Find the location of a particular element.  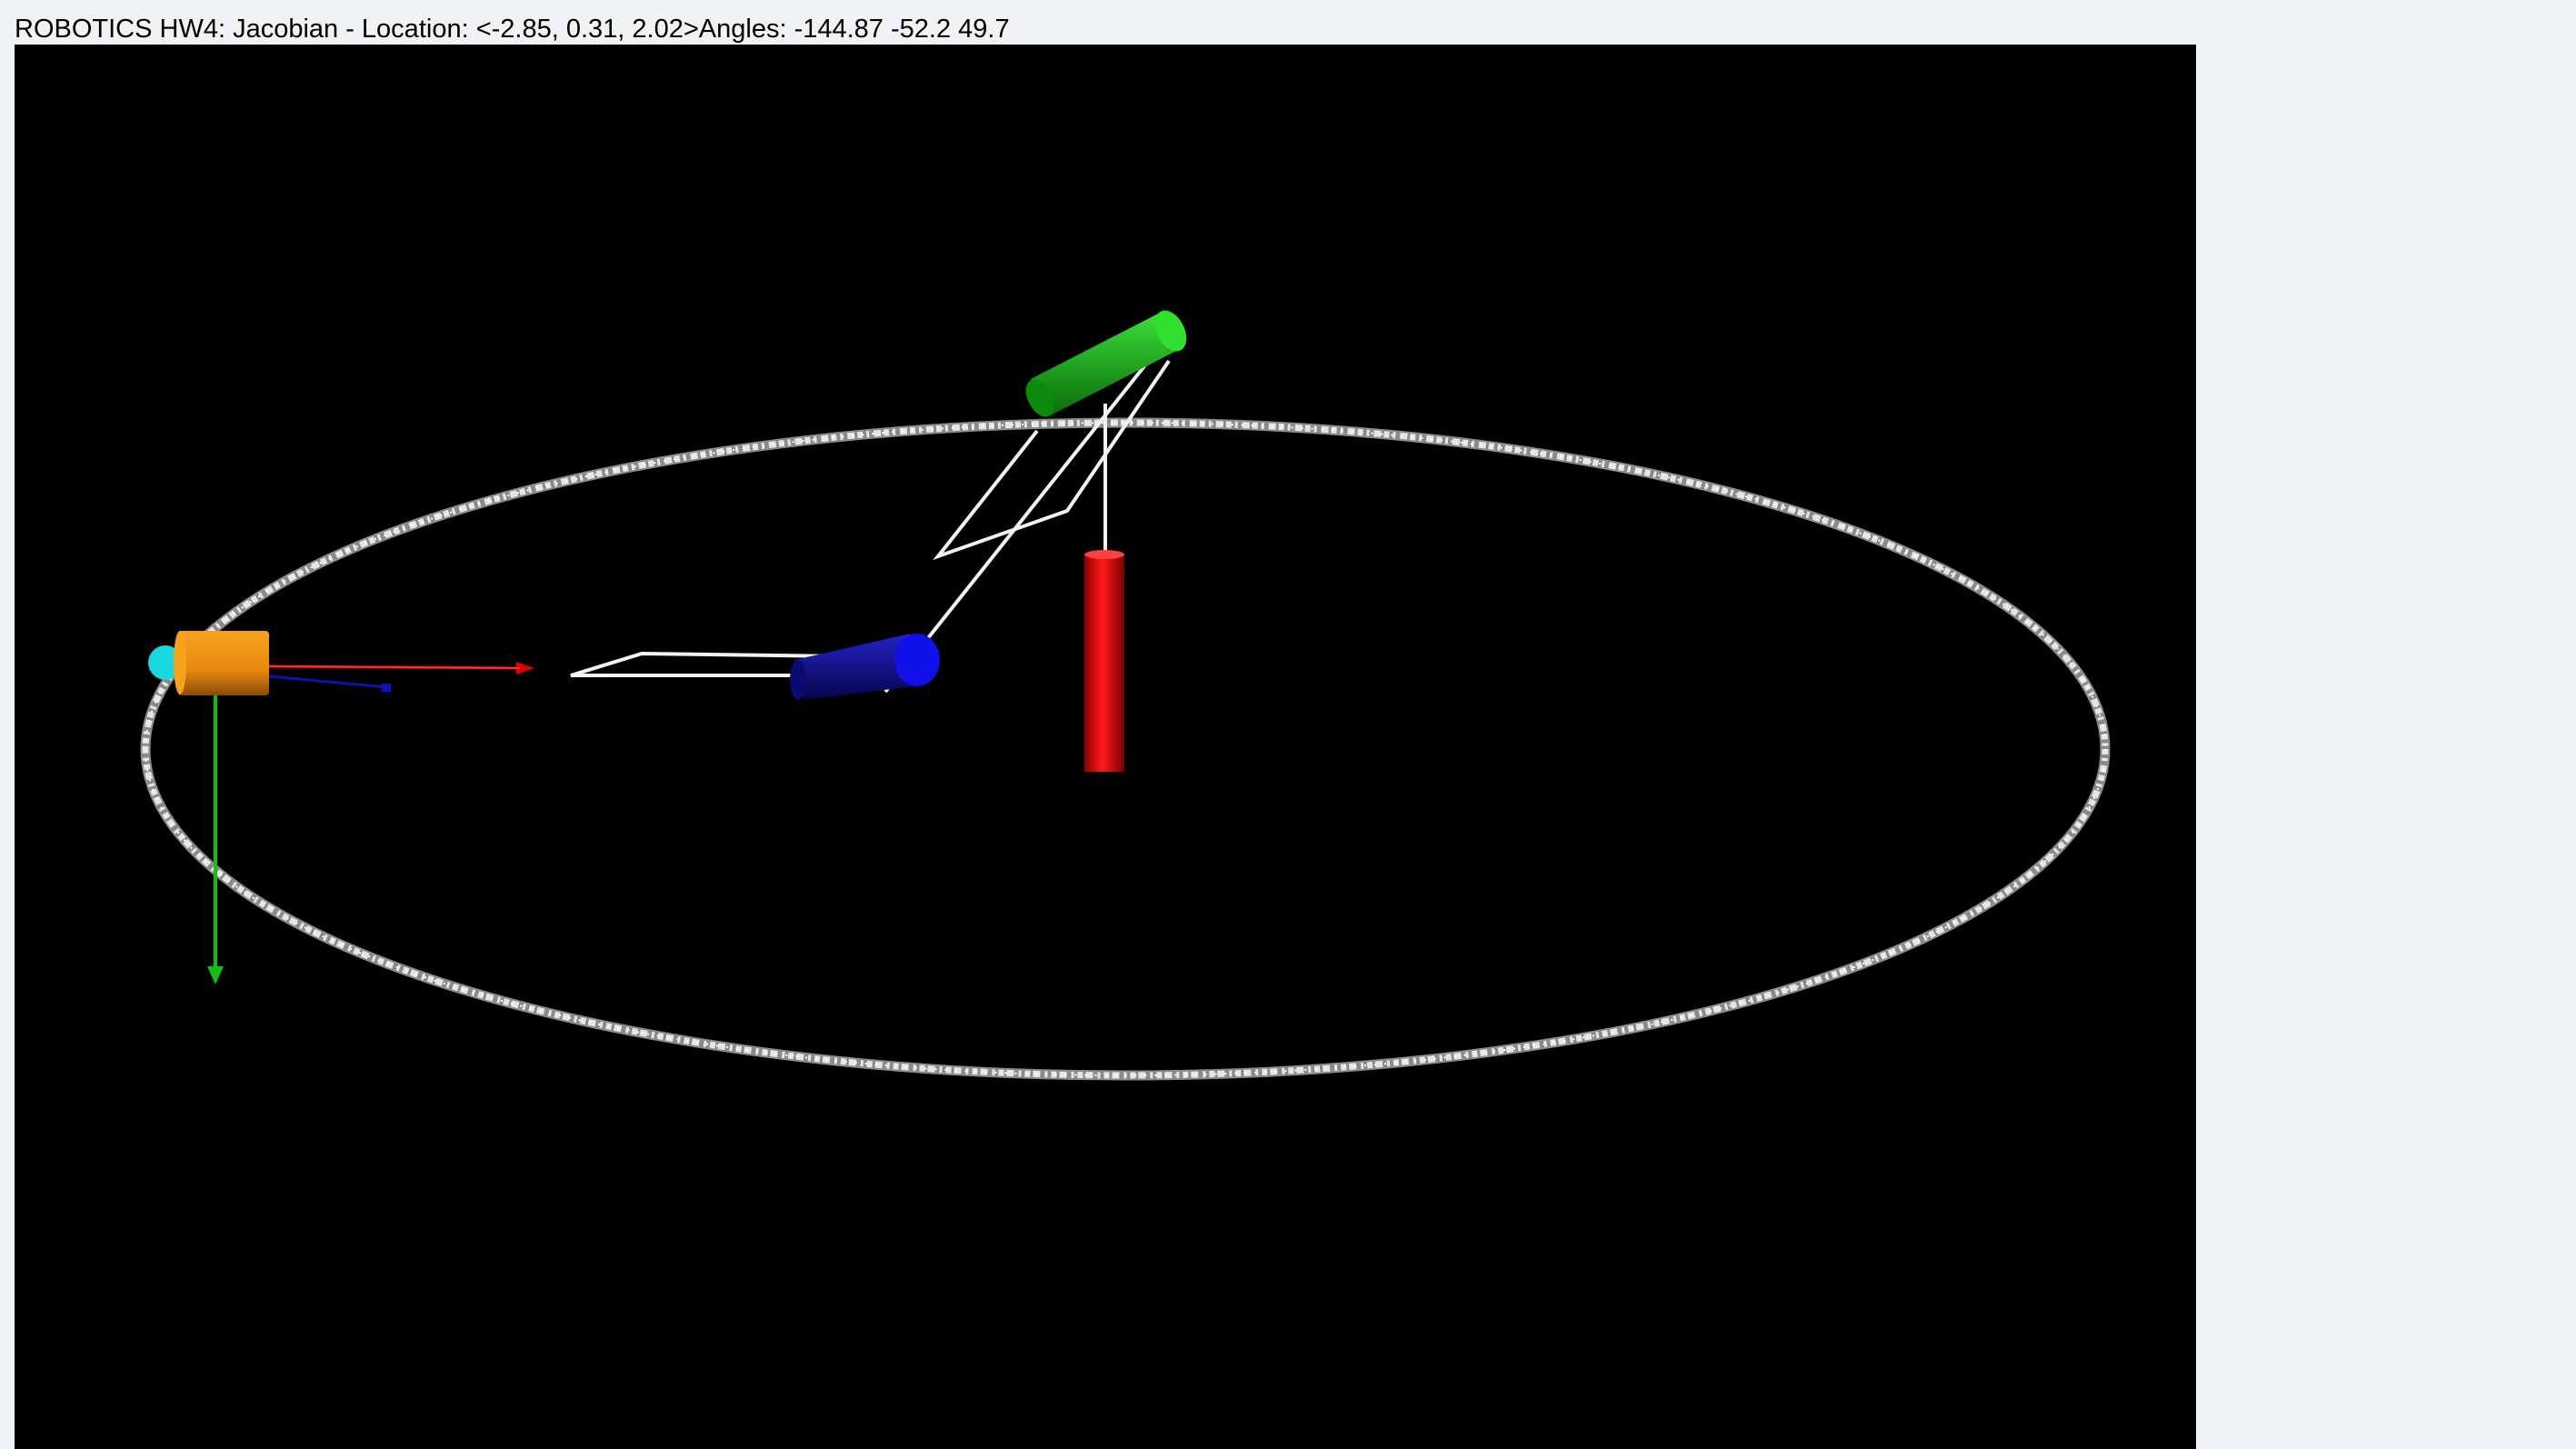

location-readout: <-2.85, 0.31, 2.02> is located at coordinates (587, 29).